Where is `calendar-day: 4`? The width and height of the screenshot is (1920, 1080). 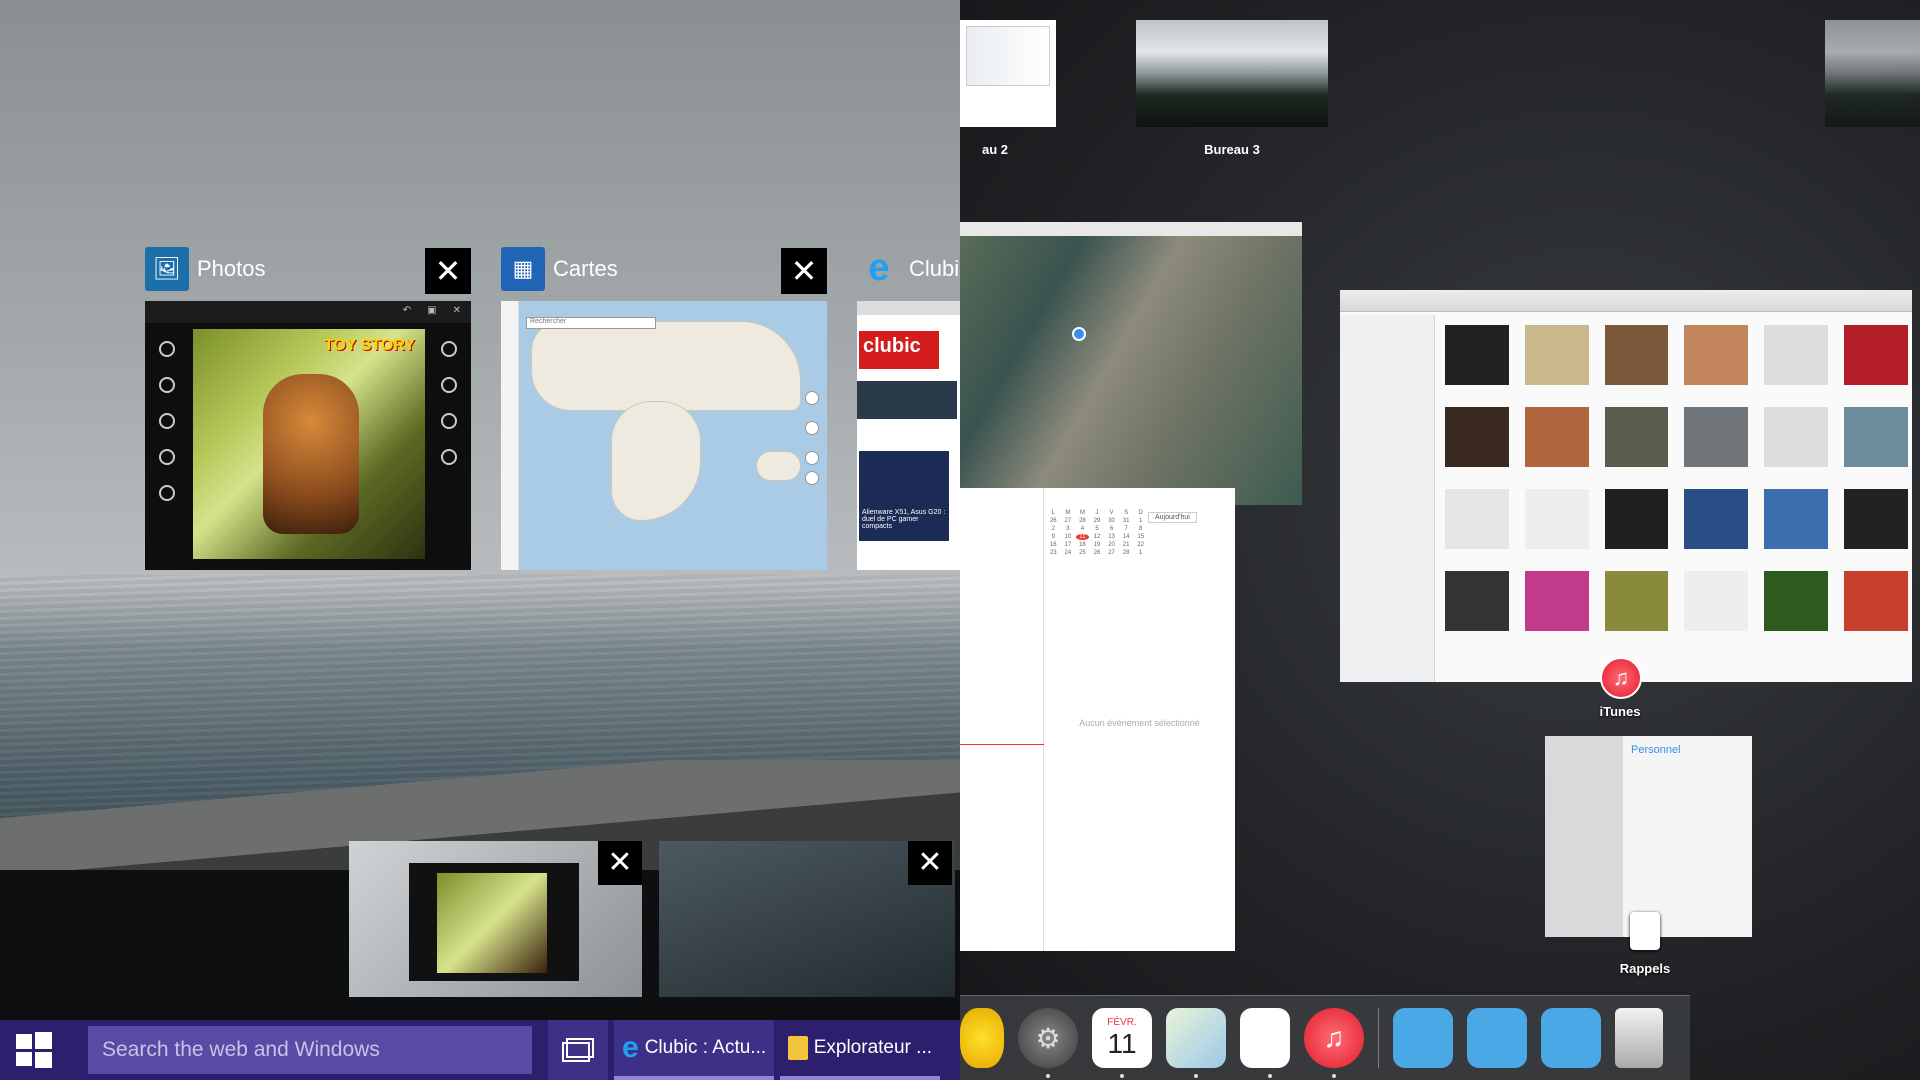
calendar-day: 4 is located at coordinates (1082, 529).